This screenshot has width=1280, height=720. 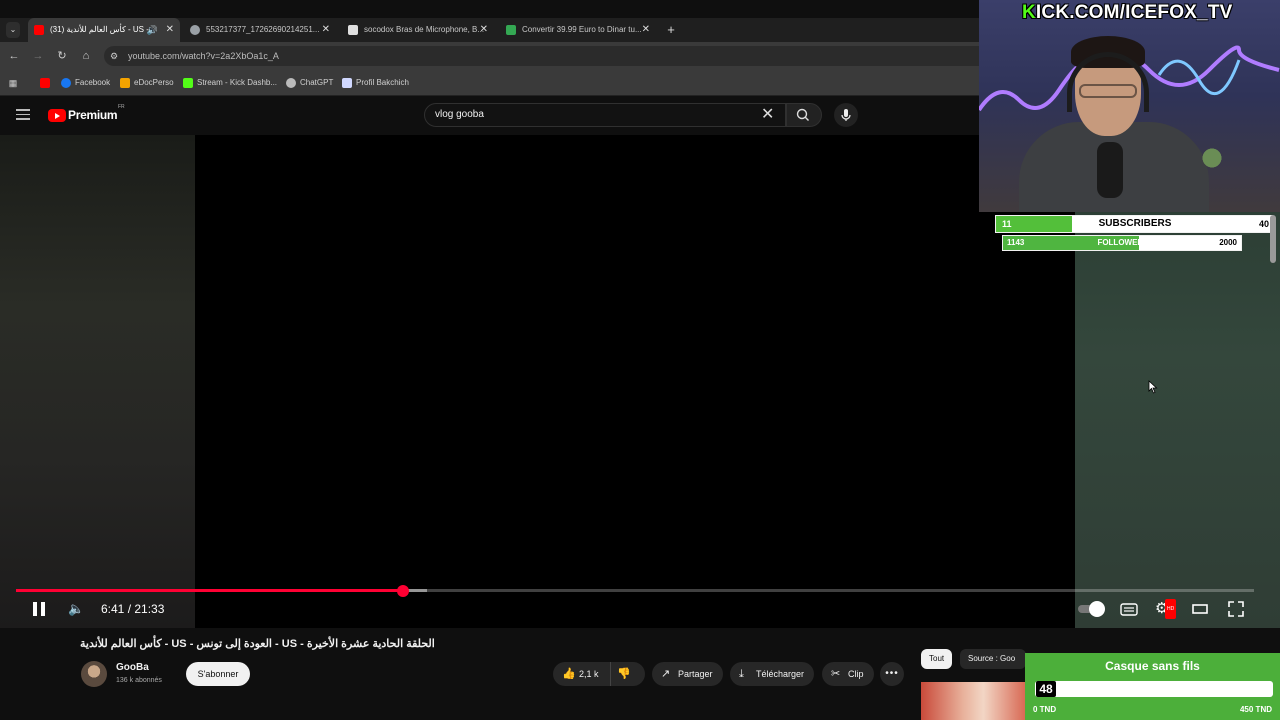 I want to click on search-icon, so click(x=802, y=114).